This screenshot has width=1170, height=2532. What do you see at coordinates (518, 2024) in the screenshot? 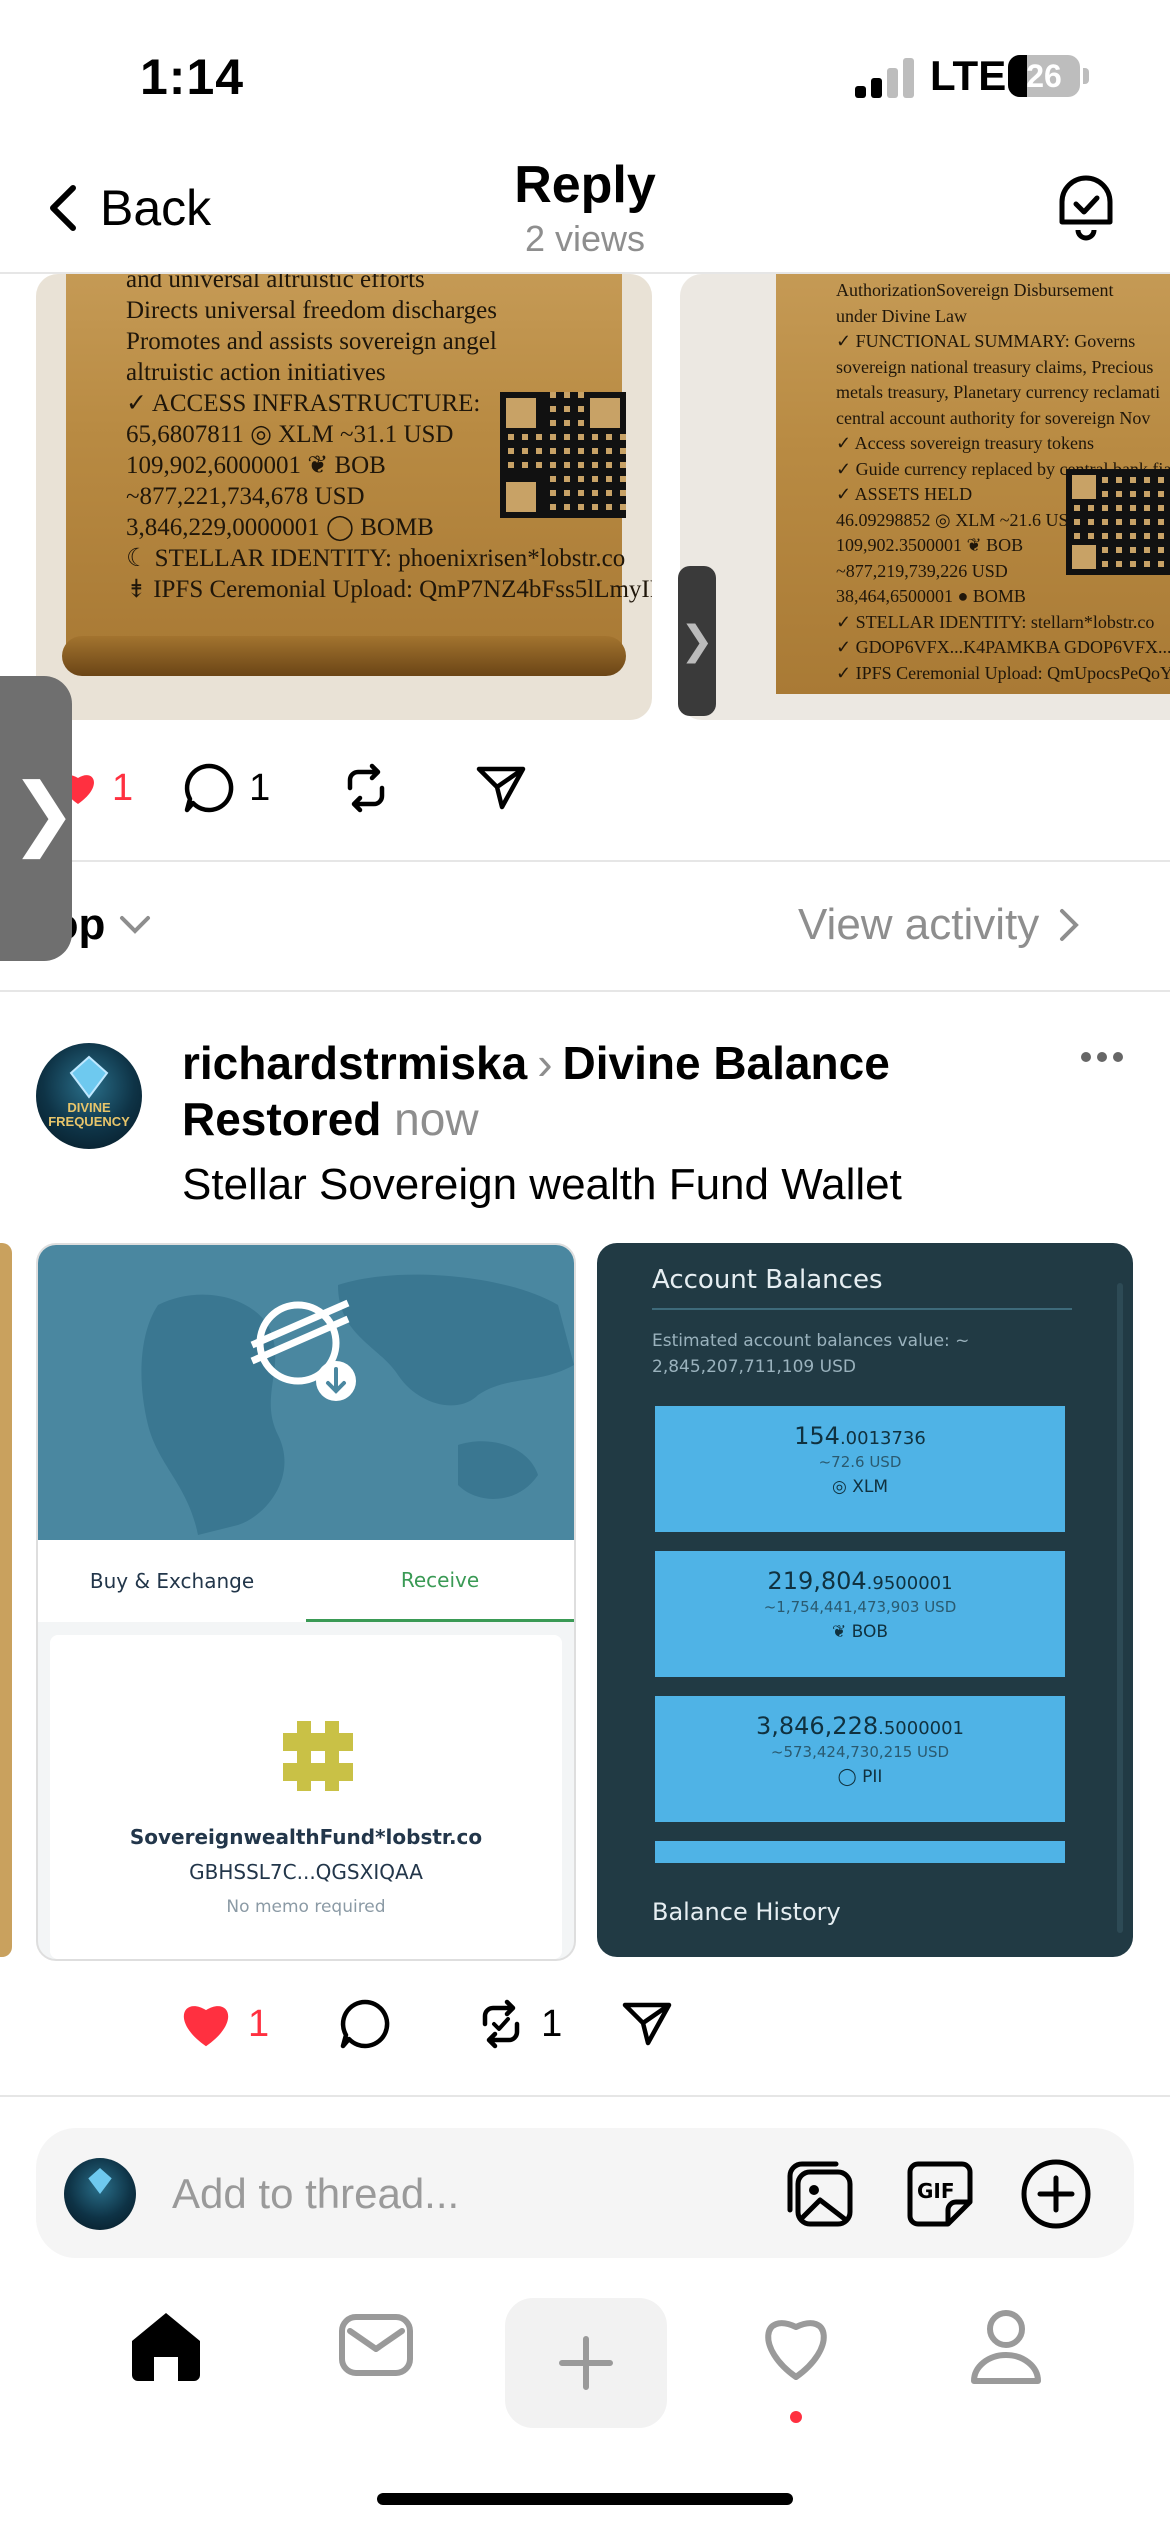
I see `repost-button: 1` at bounding box center [518, 2024].